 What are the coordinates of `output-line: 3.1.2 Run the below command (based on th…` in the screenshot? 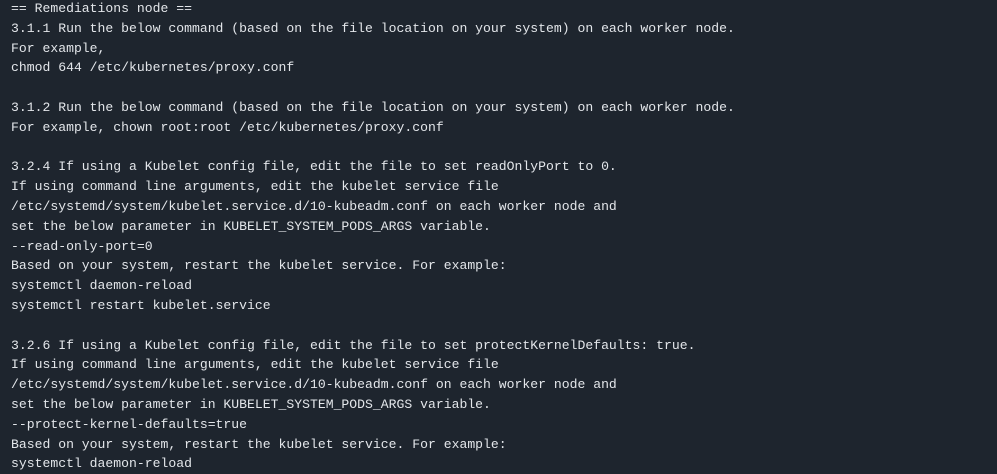 It's located at (373, 107).